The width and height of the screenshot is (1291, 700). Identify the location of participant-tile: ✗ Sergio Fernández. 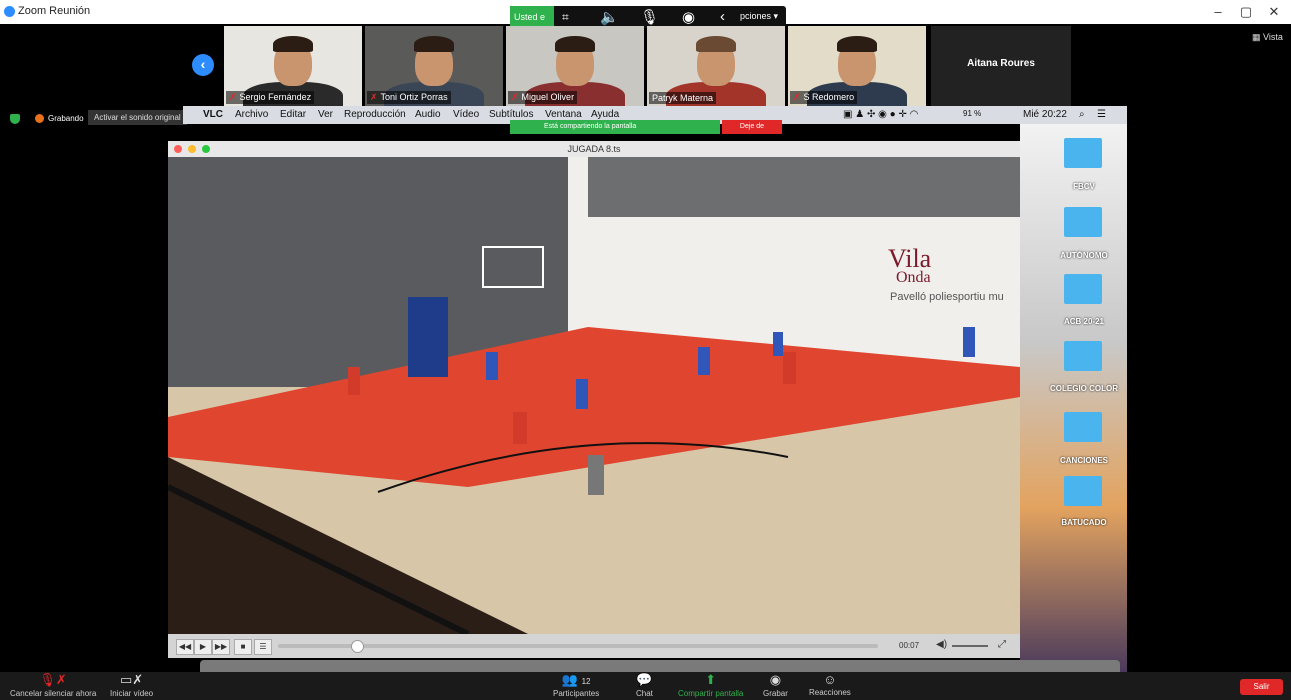
(293, 66).